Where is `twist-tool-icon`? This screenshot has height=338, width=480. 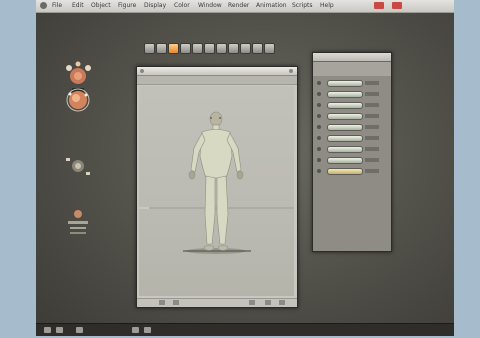
twist-tool-icon is located at coordinates (161, 48).